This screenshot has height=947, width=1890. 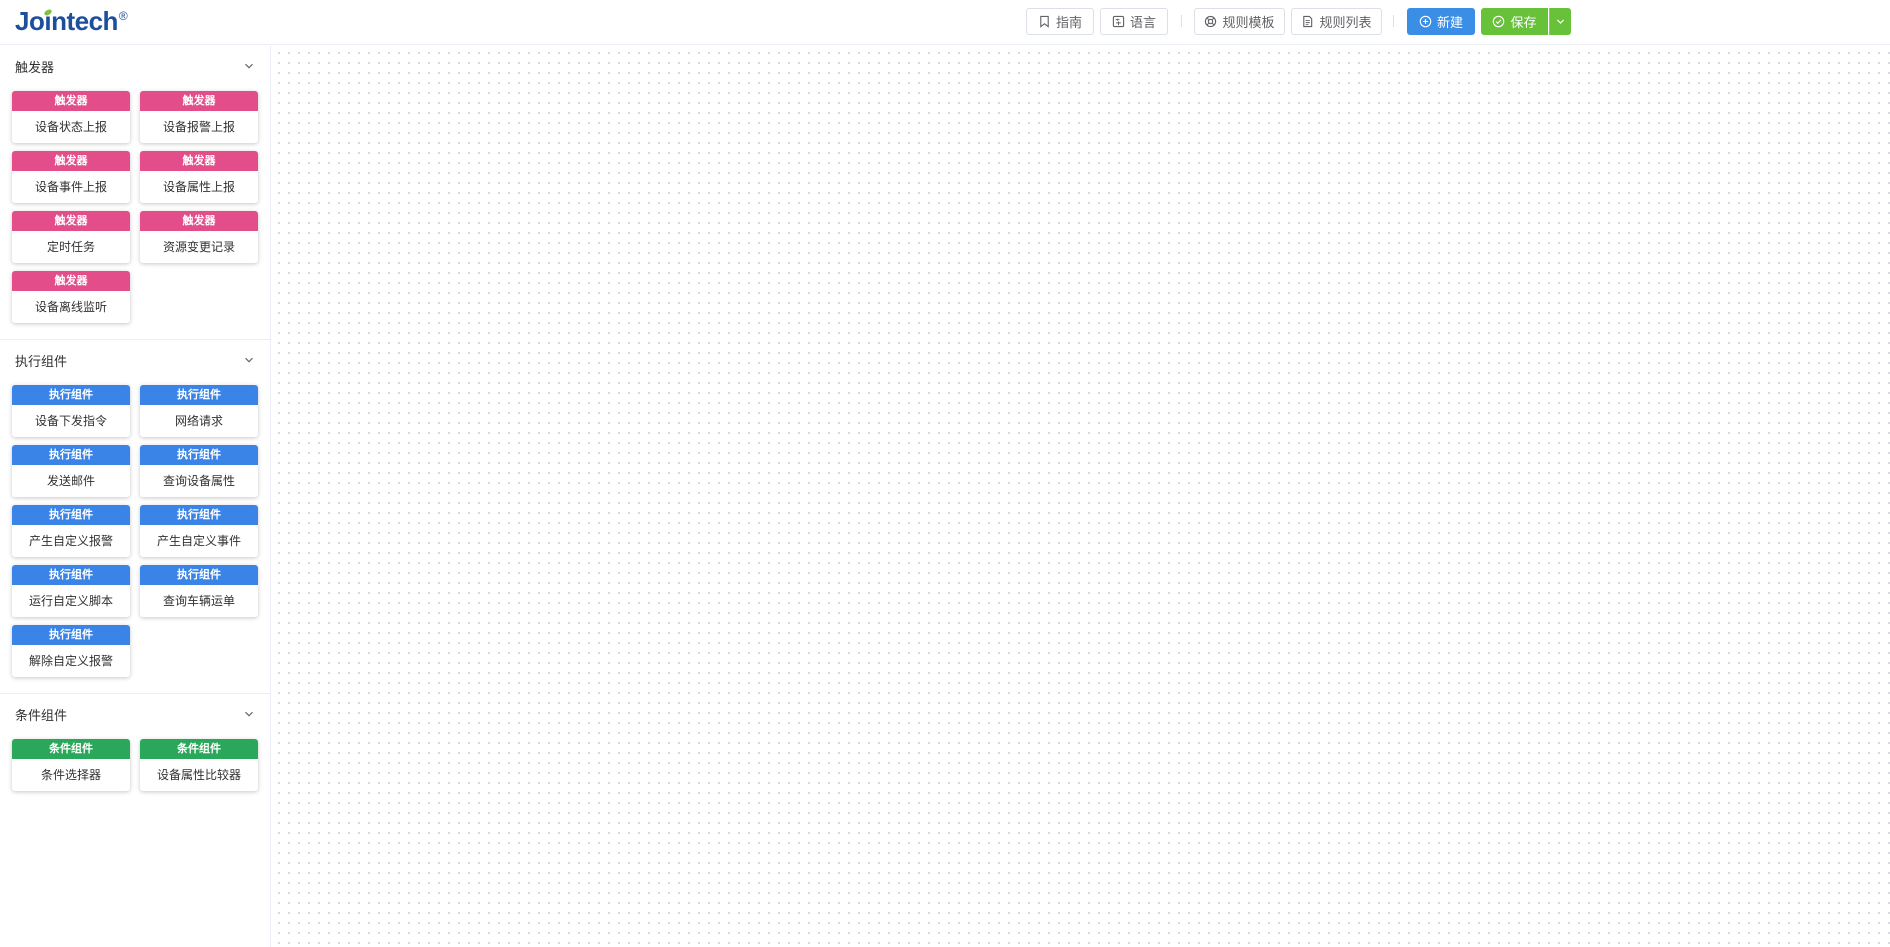 I want to click on component-card: 执行组件 网络请求, so click(x=199, y=411).